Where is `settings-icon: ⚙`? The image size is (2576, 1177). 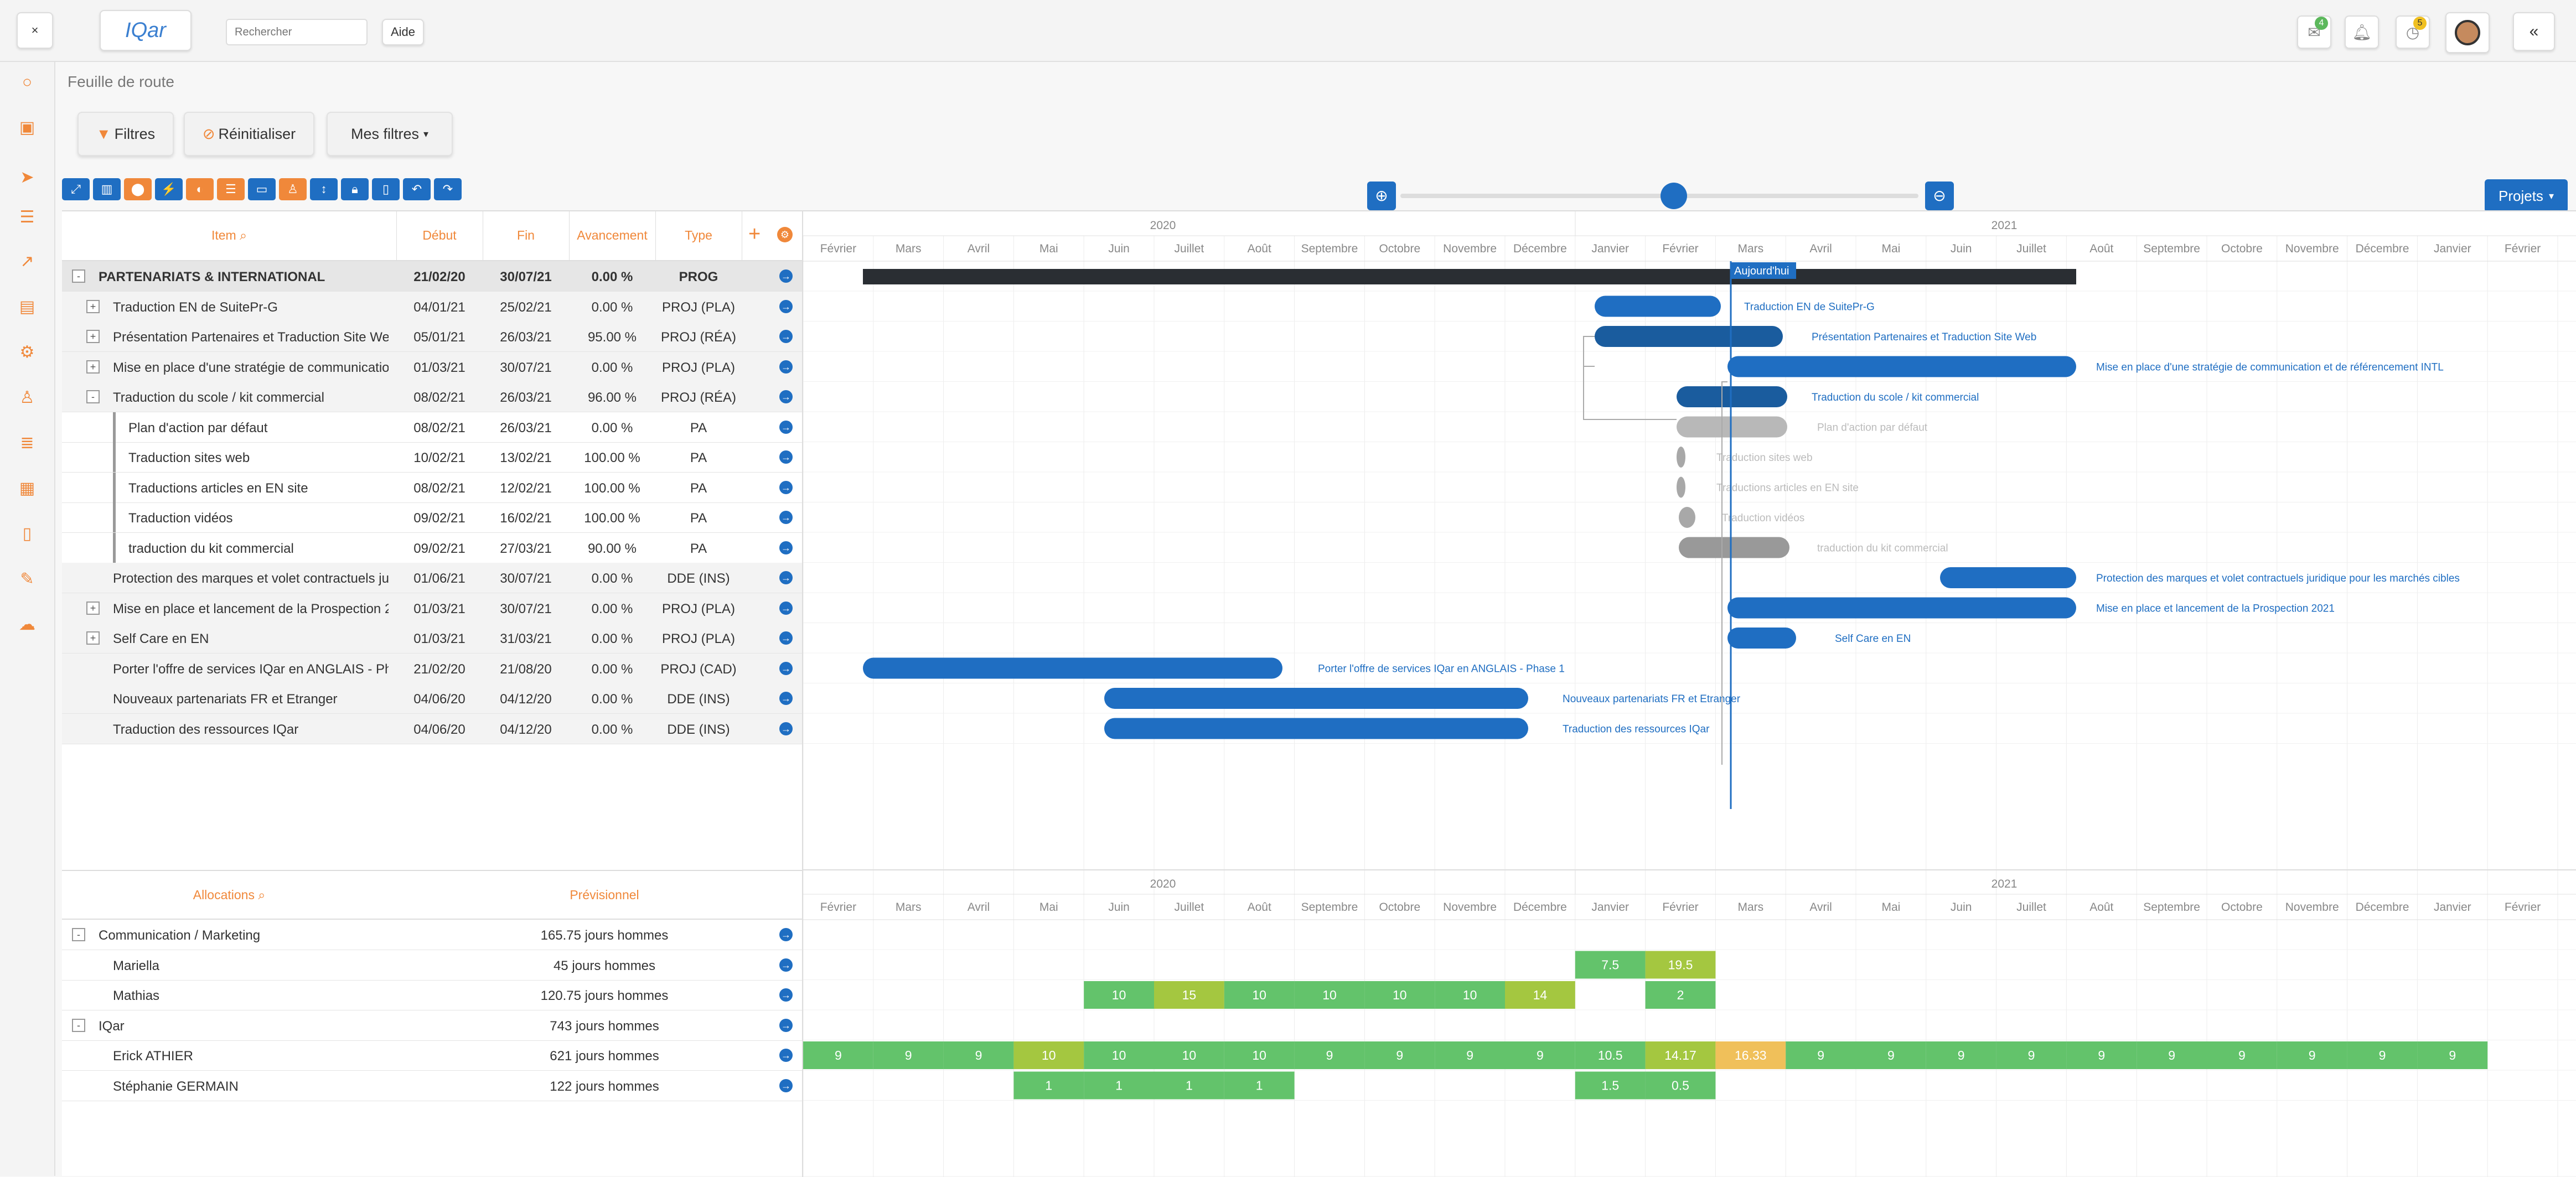
settings-icon: ⚙ is located at coordinates (785, 235).